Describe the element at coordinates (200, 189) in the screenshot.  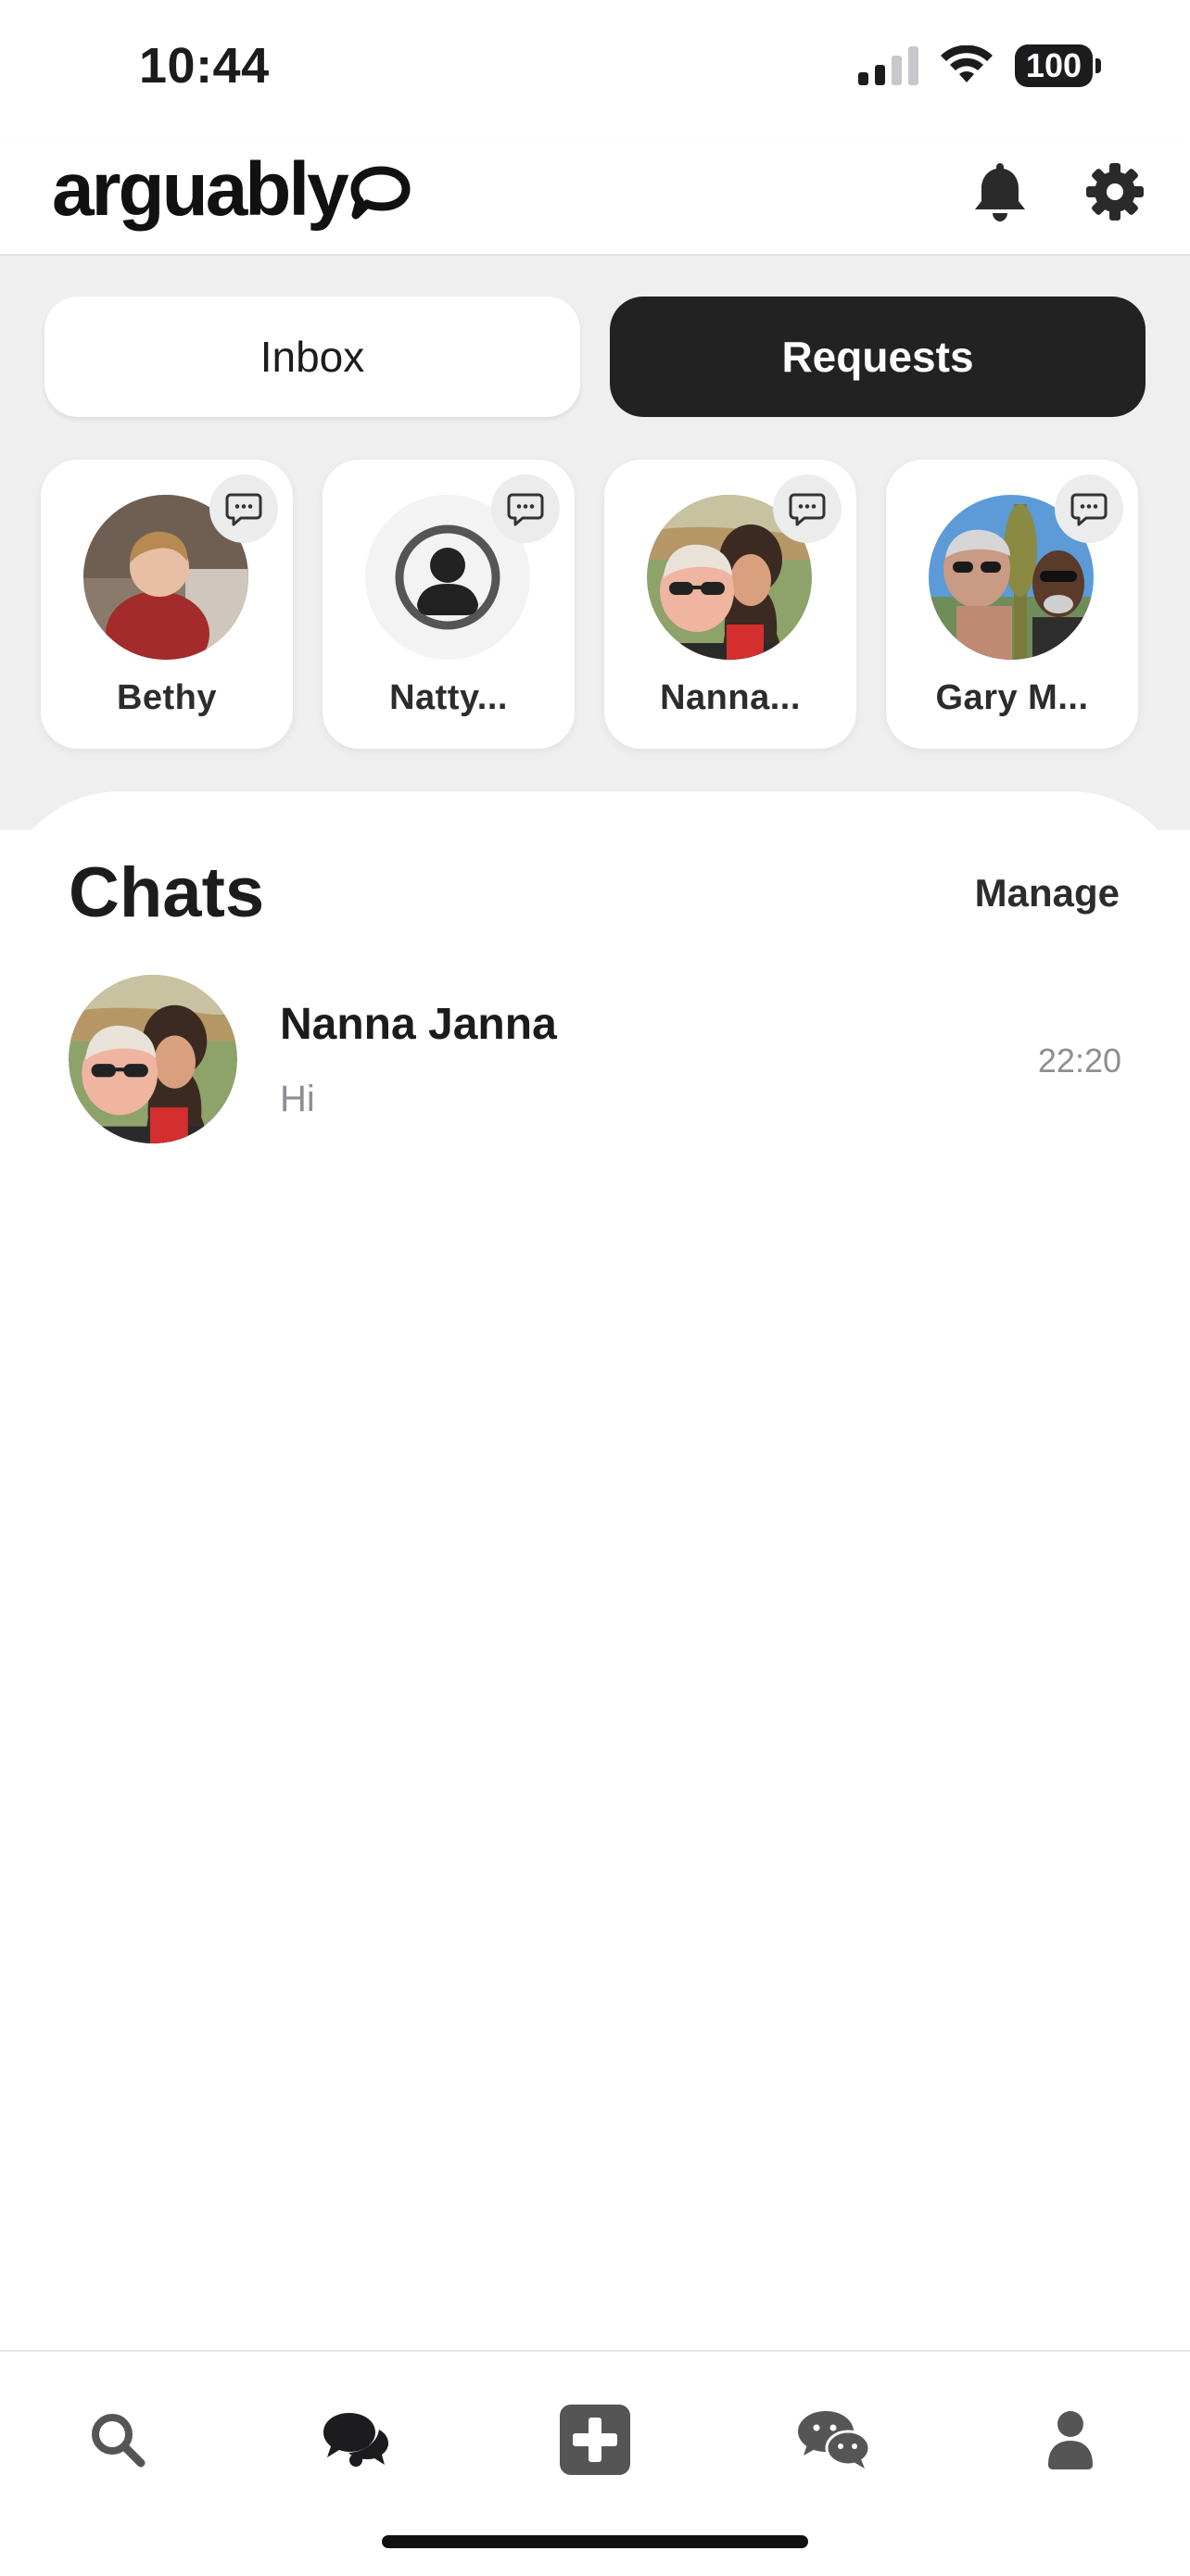
I see `brand-name: arguably` at that location.